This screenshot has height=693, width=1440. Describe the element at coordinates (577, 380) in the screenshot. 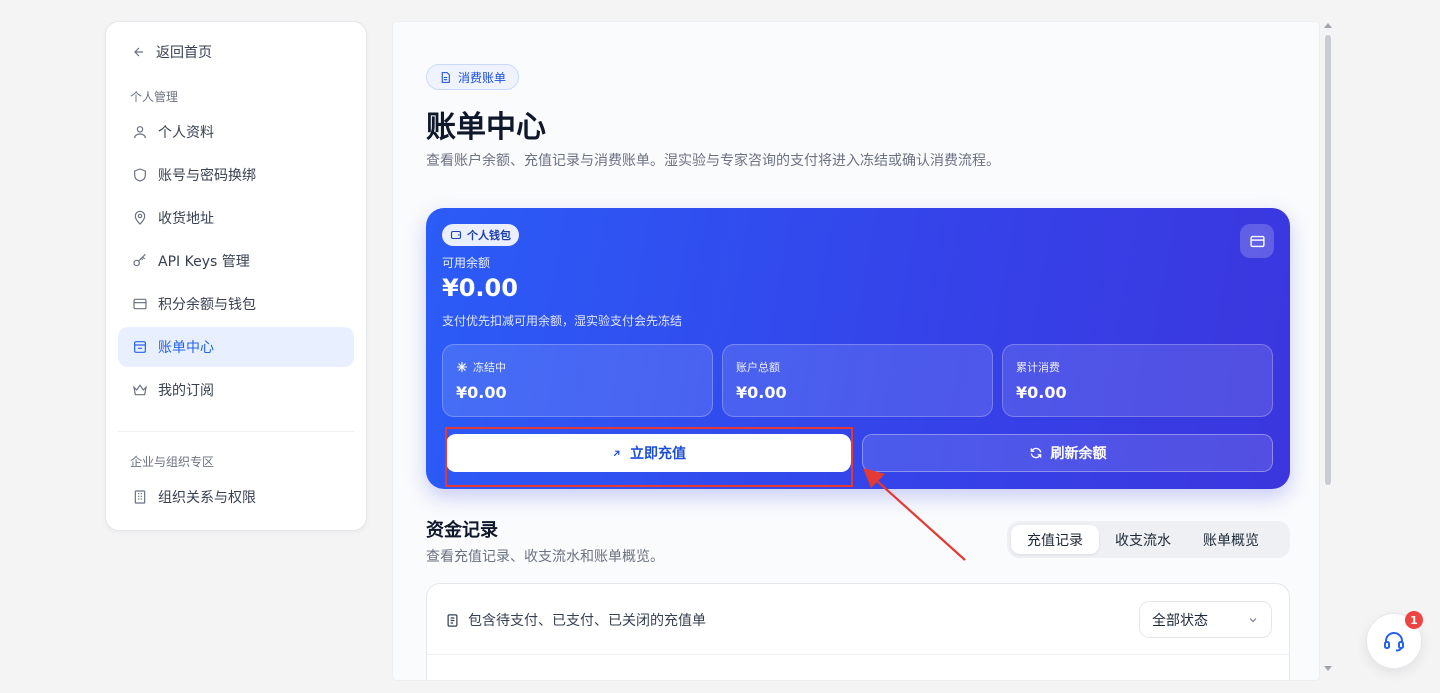

I see `stat-frozen: 冻结中 ¥0.00` at that location.